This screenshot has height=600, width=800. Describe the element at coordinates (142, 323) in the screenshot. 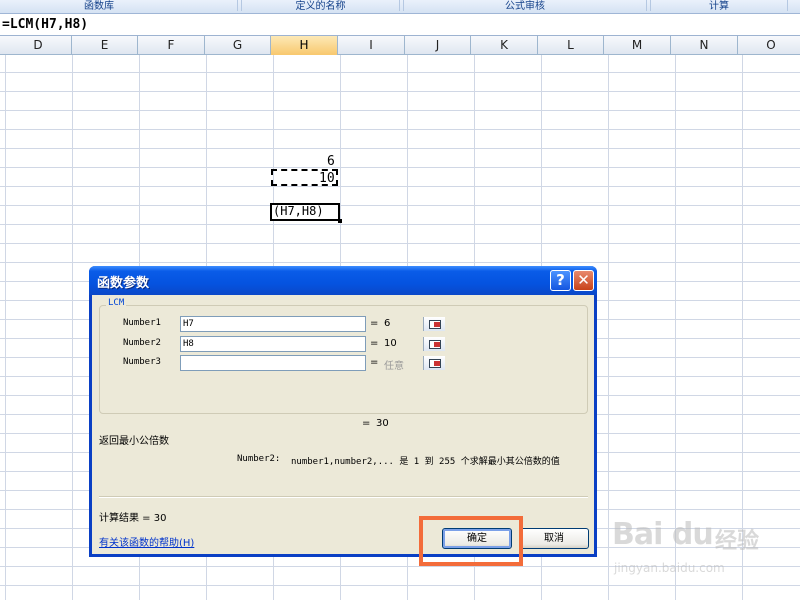

I see `arg-label-number1: Number1` at that location.